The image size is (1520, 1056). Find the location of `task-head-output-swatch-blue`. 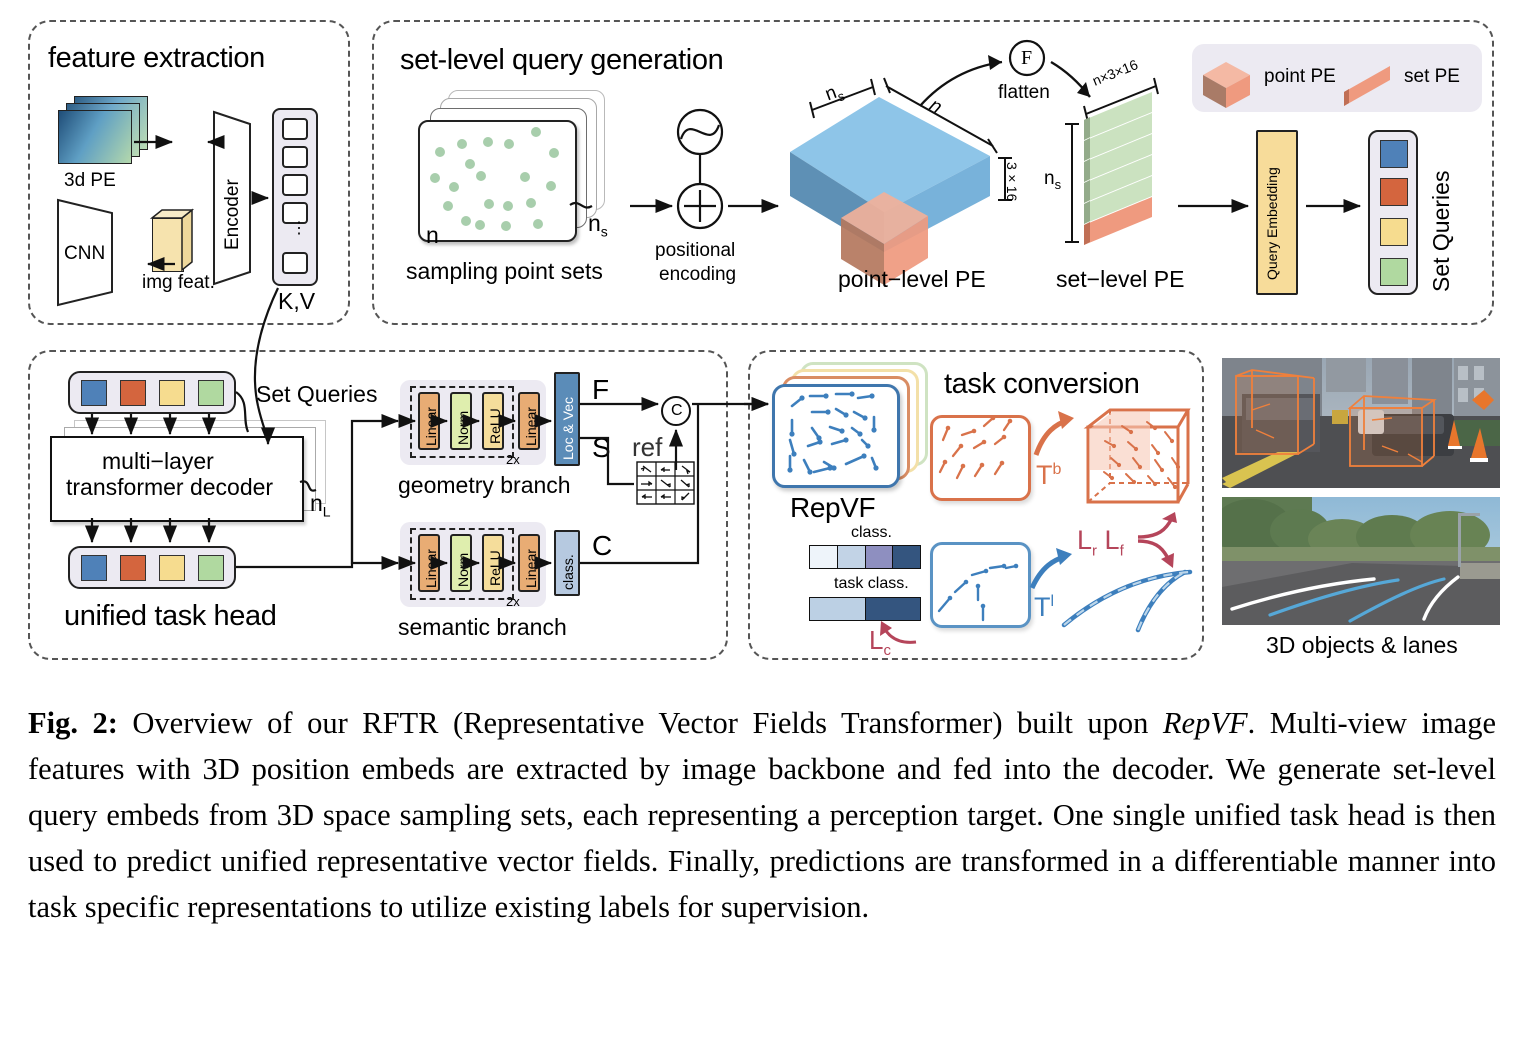

task-head-output-swatch-blue is located at coordinates (94, 568).